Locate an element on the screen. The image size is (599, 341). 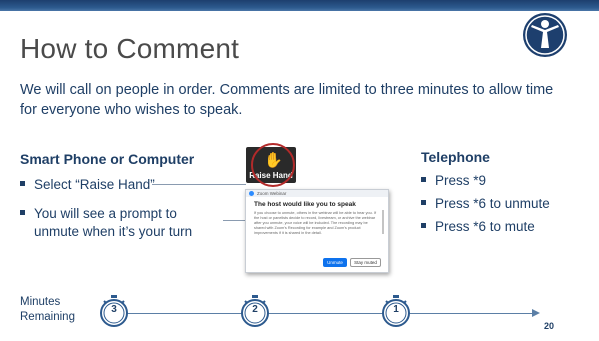
minutes-label-line1: Minutes is located at coordinates (40, 302).